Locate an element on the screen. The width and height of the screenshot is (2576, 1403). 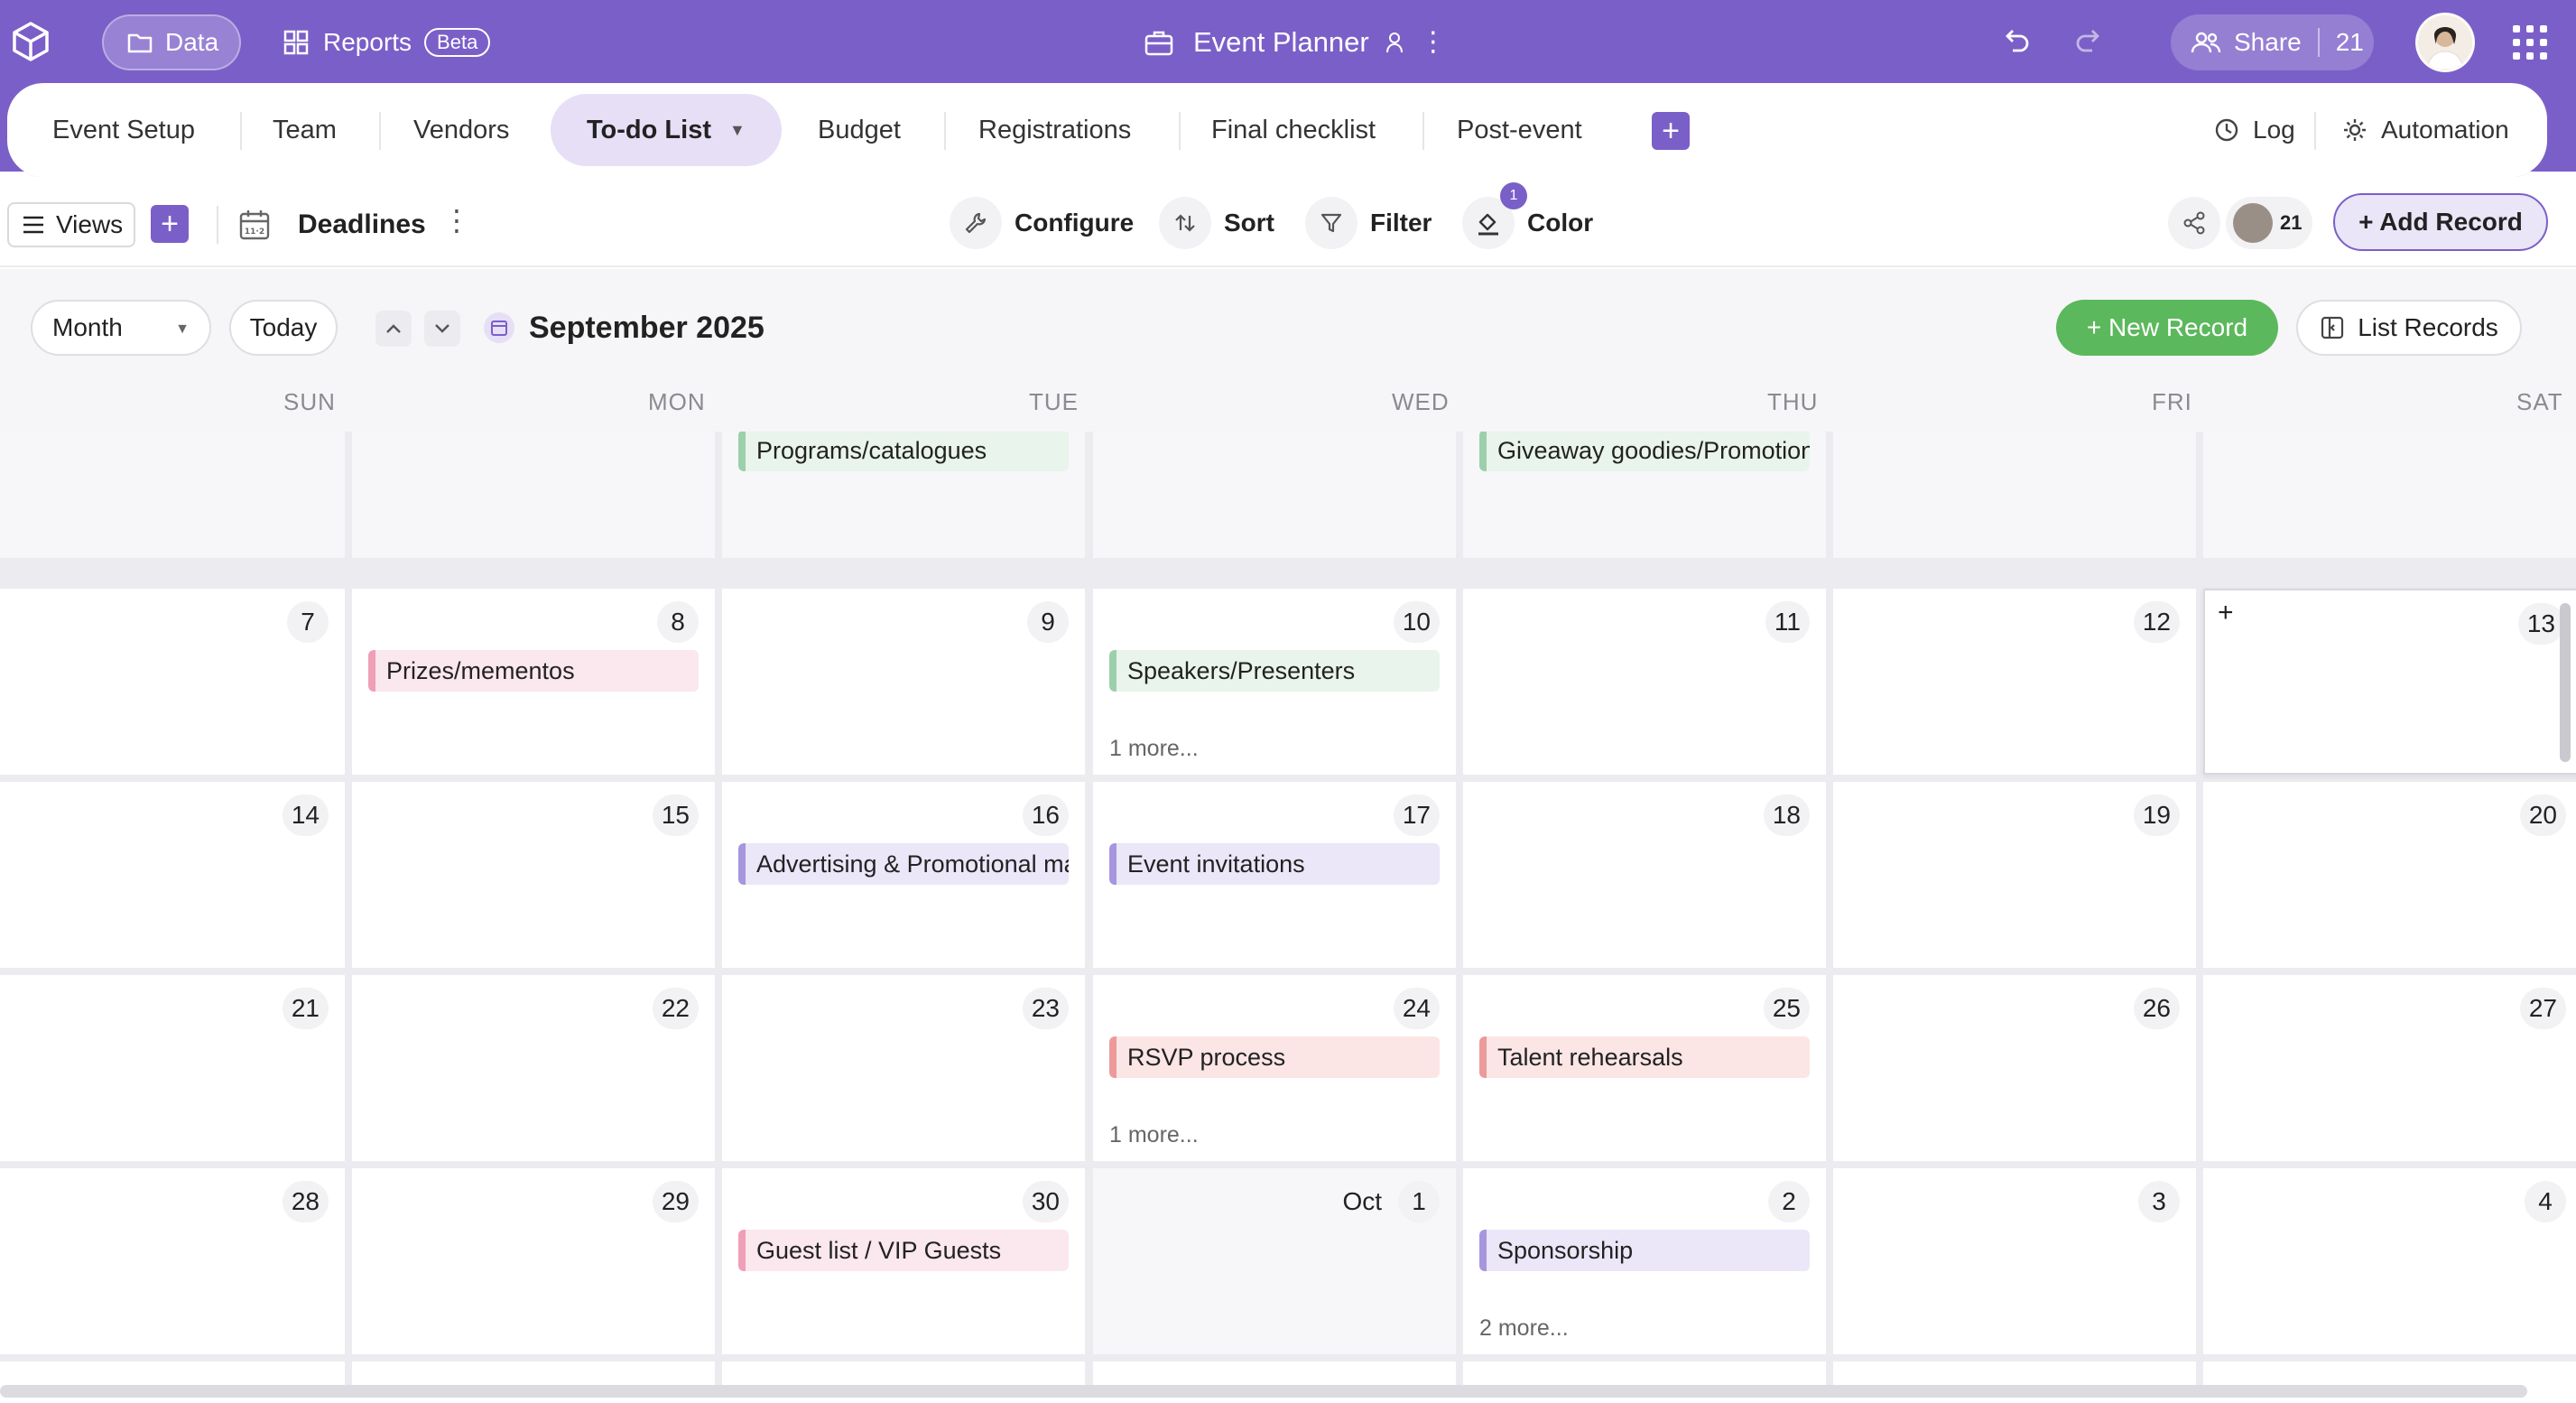
calendar-day-cell: 14 is located at coordinates (172, 875).